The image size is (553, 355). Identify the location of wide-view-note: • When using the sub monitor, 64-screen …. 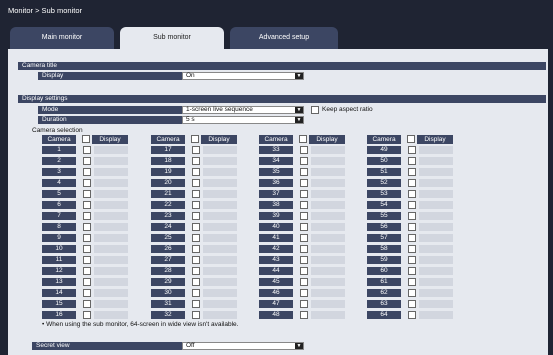
(140, 324).